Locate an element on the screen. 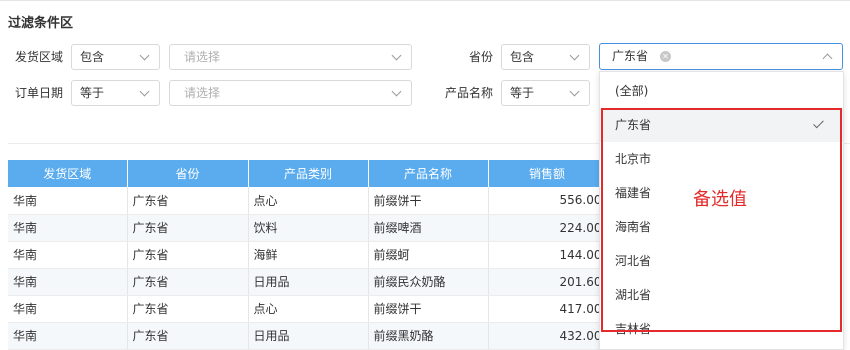 The width and height of the screenshot is (850, 350). table-row: 华南 广东省 点心 前缀饼干 556.00 is located at coordinates (307, 201).